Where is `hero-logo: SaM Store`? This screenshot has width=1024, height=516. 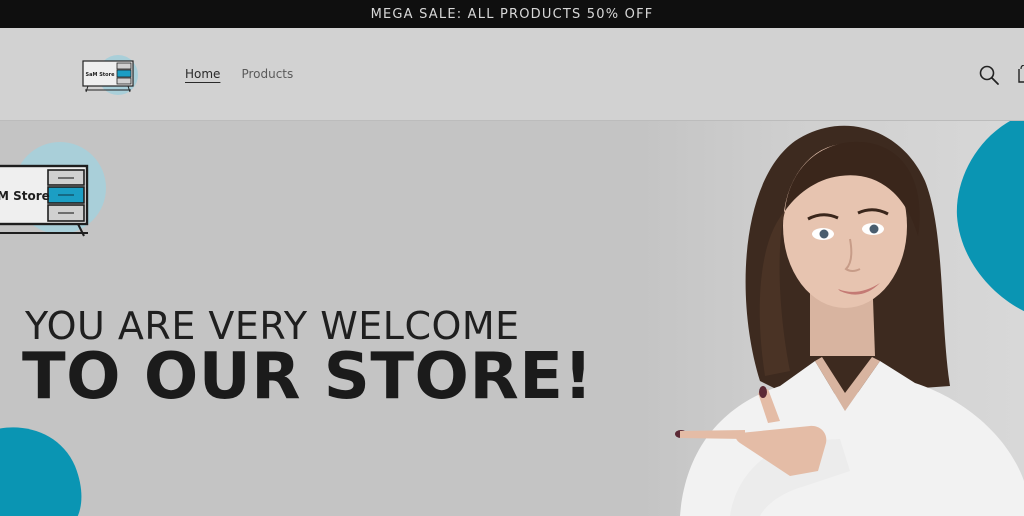
hero-logo: SaM Store is located at coordinates (53, 189).